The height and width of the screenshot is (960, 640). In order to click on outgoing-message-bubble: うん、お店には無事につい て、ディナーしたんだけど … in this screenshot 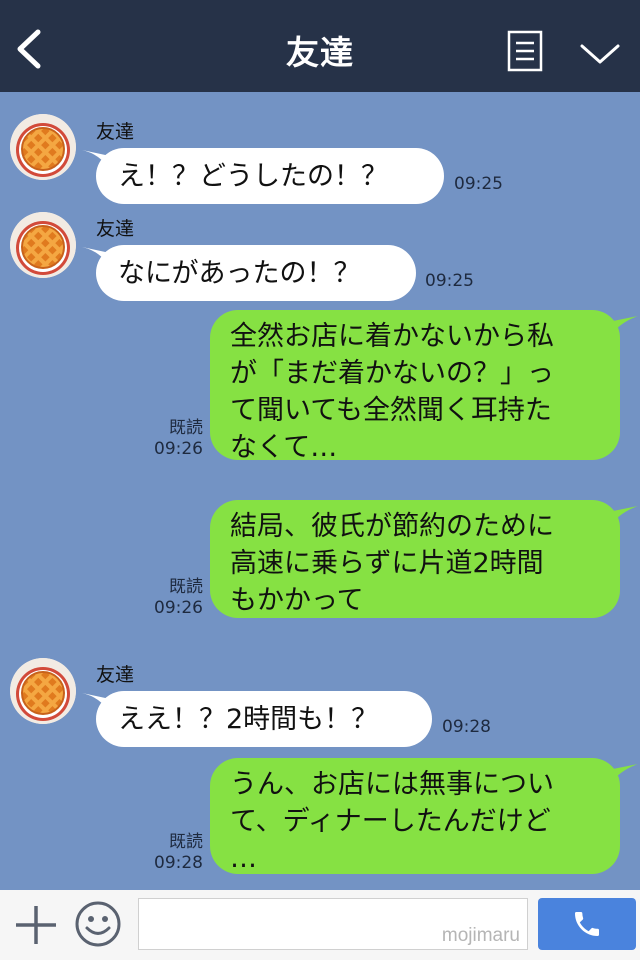, I will do `click(415, 816)`.